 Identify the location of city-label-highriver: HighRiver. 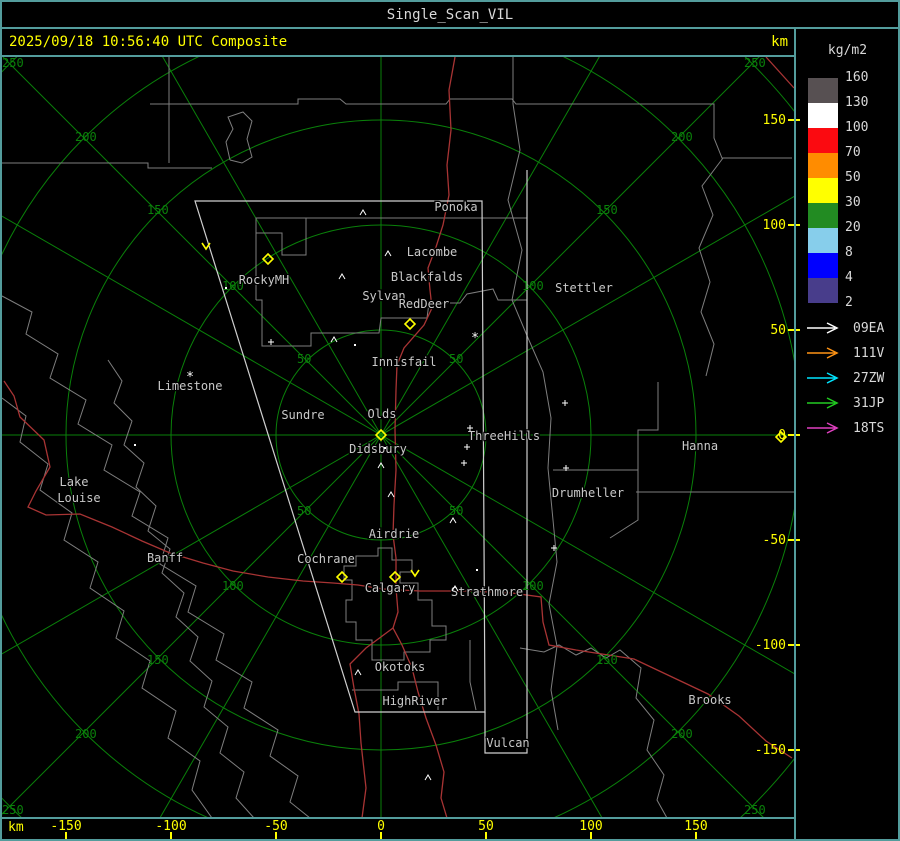
(414, 701).